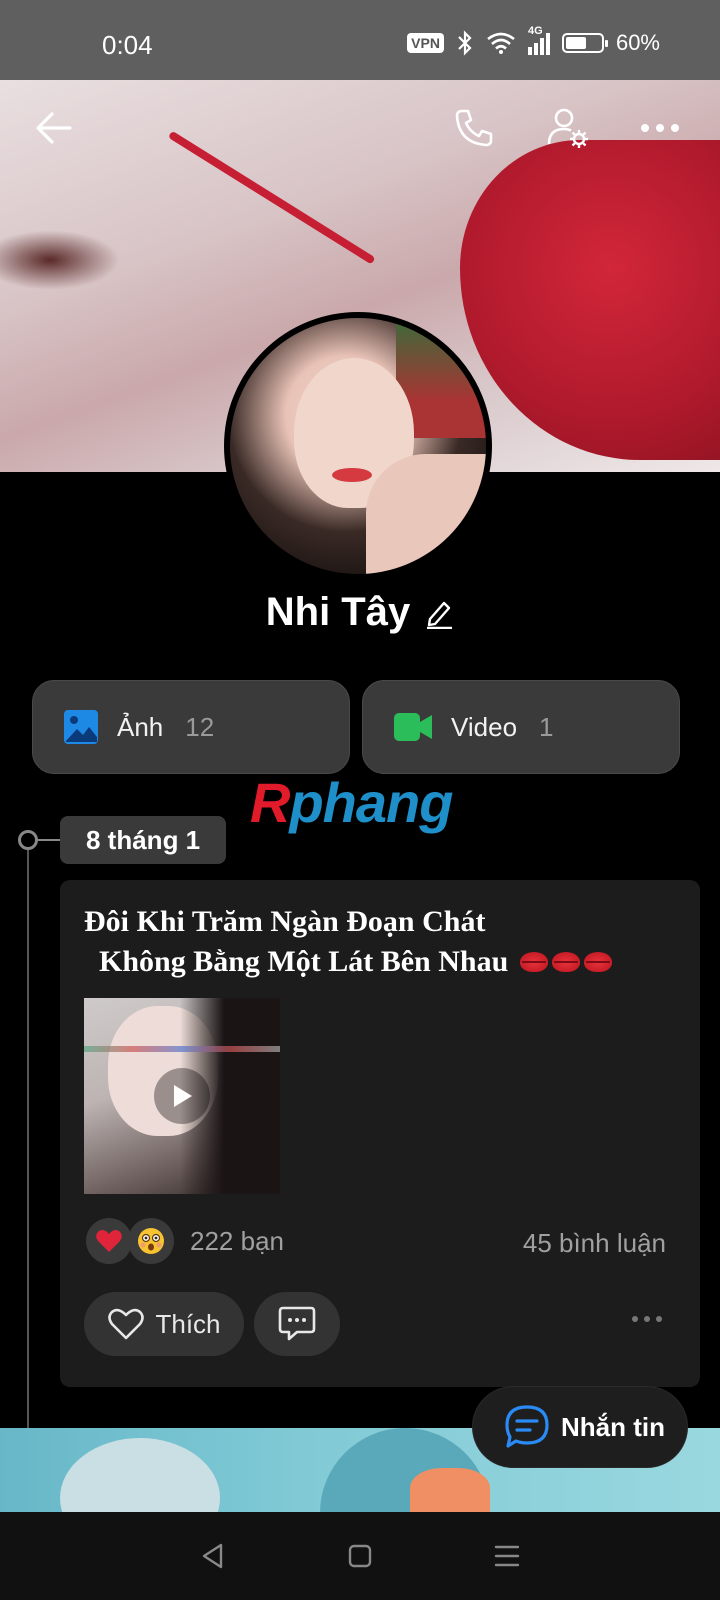  What do you see at coordinates (200, 726) in the screenshot?
I see `photos-count: 12` at bounding box center [200, 726].